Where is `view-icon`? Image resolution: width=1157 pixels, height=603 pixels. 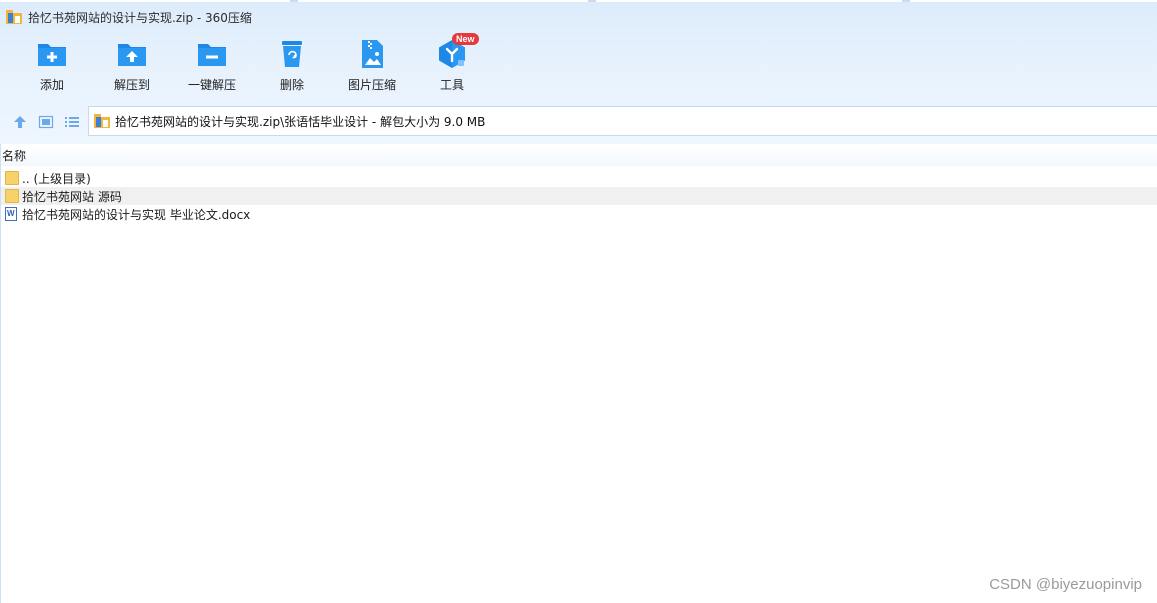 view-icon is located at coordinates (46, 122).